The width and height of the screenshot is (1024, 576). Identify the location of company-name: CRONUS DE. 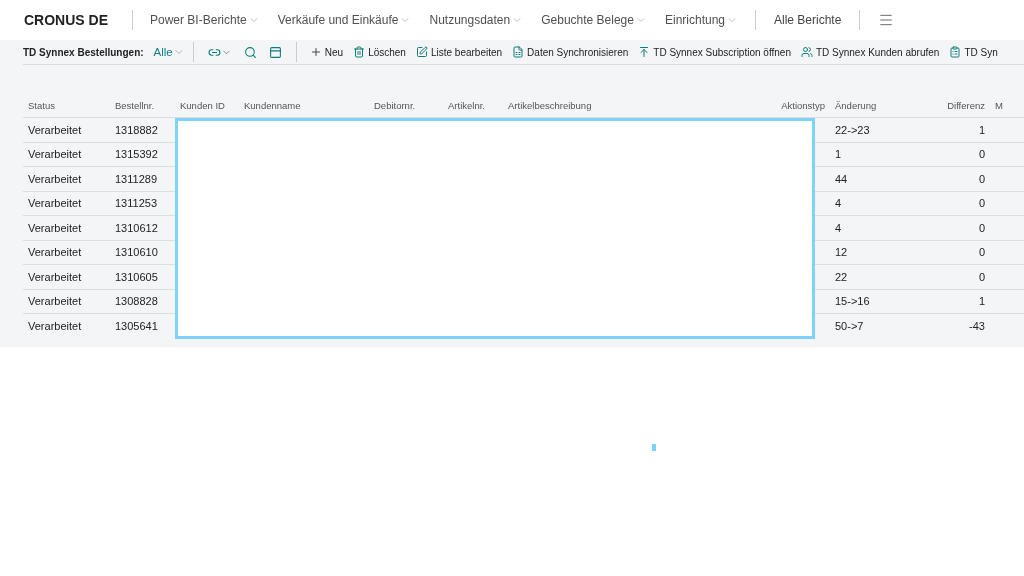
(66, 20).